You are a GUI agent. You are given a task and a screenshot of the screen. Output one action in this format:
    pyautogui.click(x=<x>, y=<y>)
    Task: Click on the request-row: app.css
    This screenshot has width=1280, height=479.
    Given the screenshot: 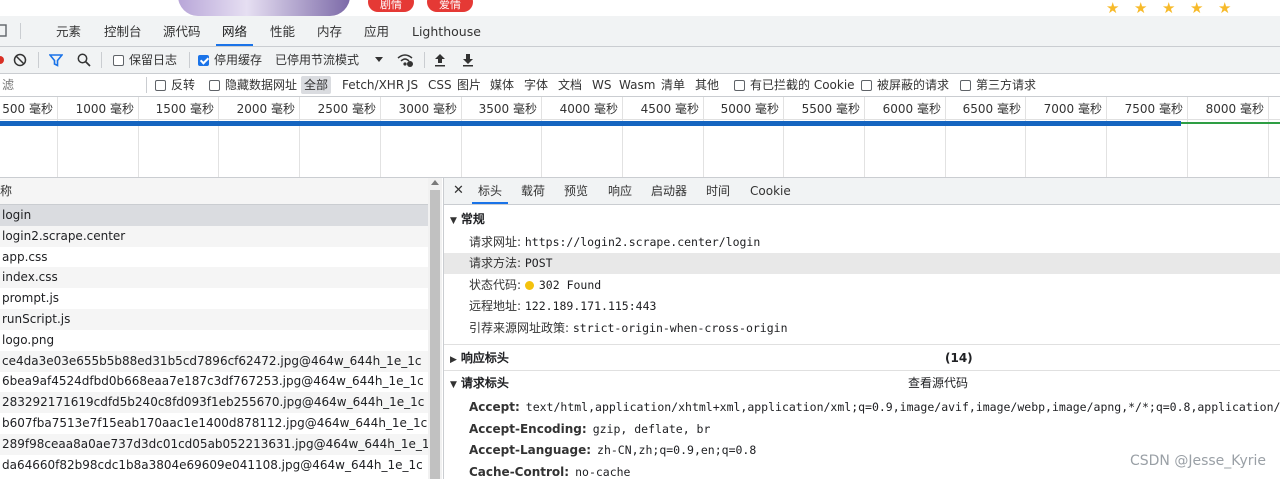 What is the action you would take?
    pyautogui.click(x=214, y=257)
    